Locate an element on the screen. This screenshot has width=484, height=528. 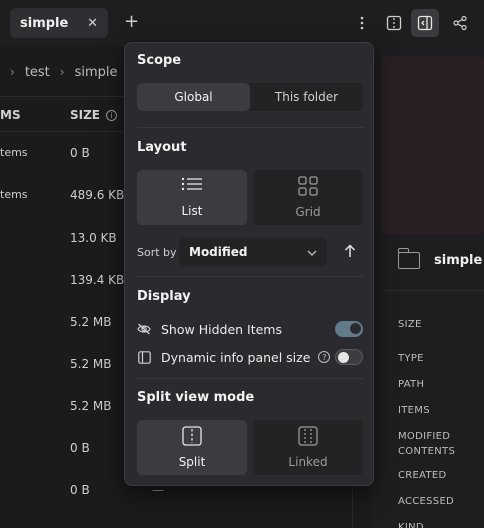
show-hidden-items-toggle is located at coordinates (349, 329).